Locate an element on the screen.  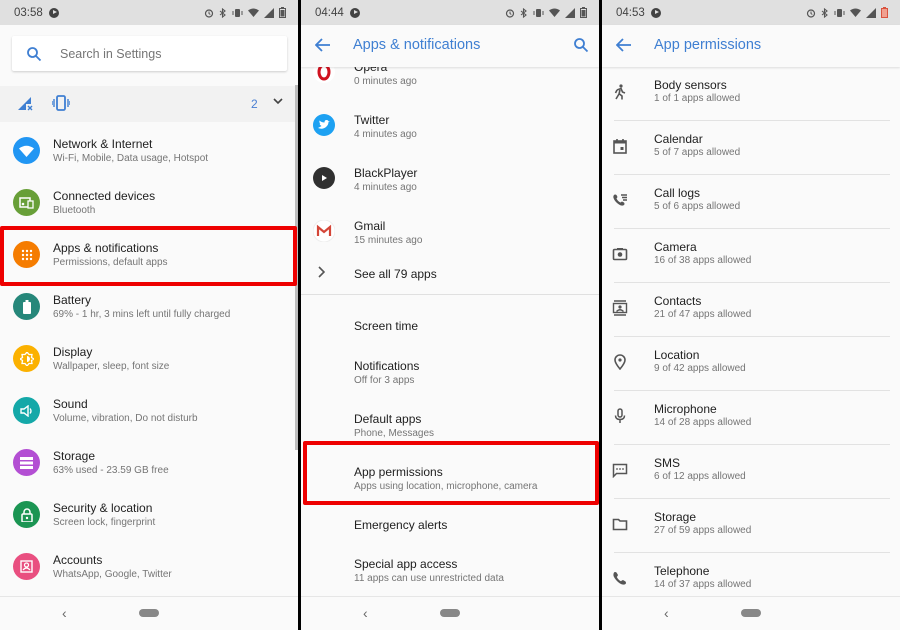
calendar-icon is located at coordinates (620, 146).